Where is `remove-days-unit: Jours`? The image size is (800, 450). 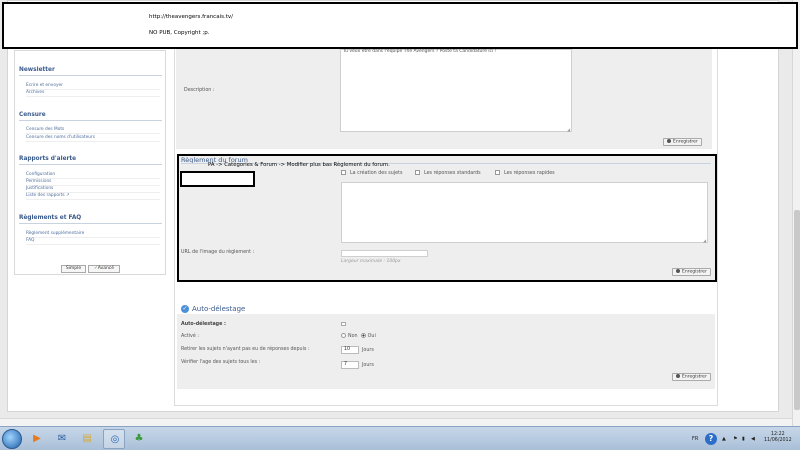
remove-days-unit: Jours is located at coordinates (368, 350).